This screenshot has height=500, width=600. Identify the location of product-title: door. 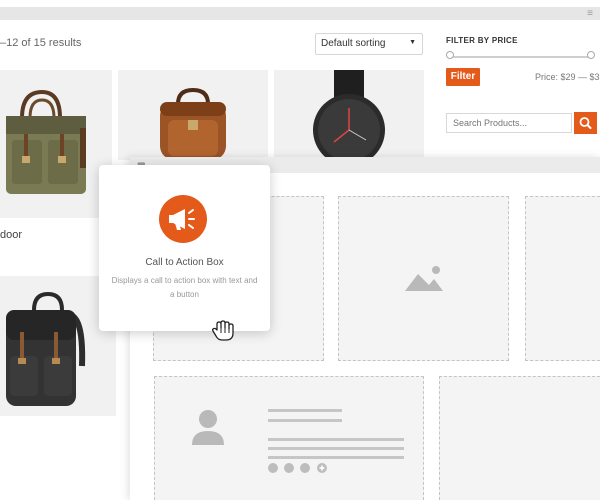
(11, 235).